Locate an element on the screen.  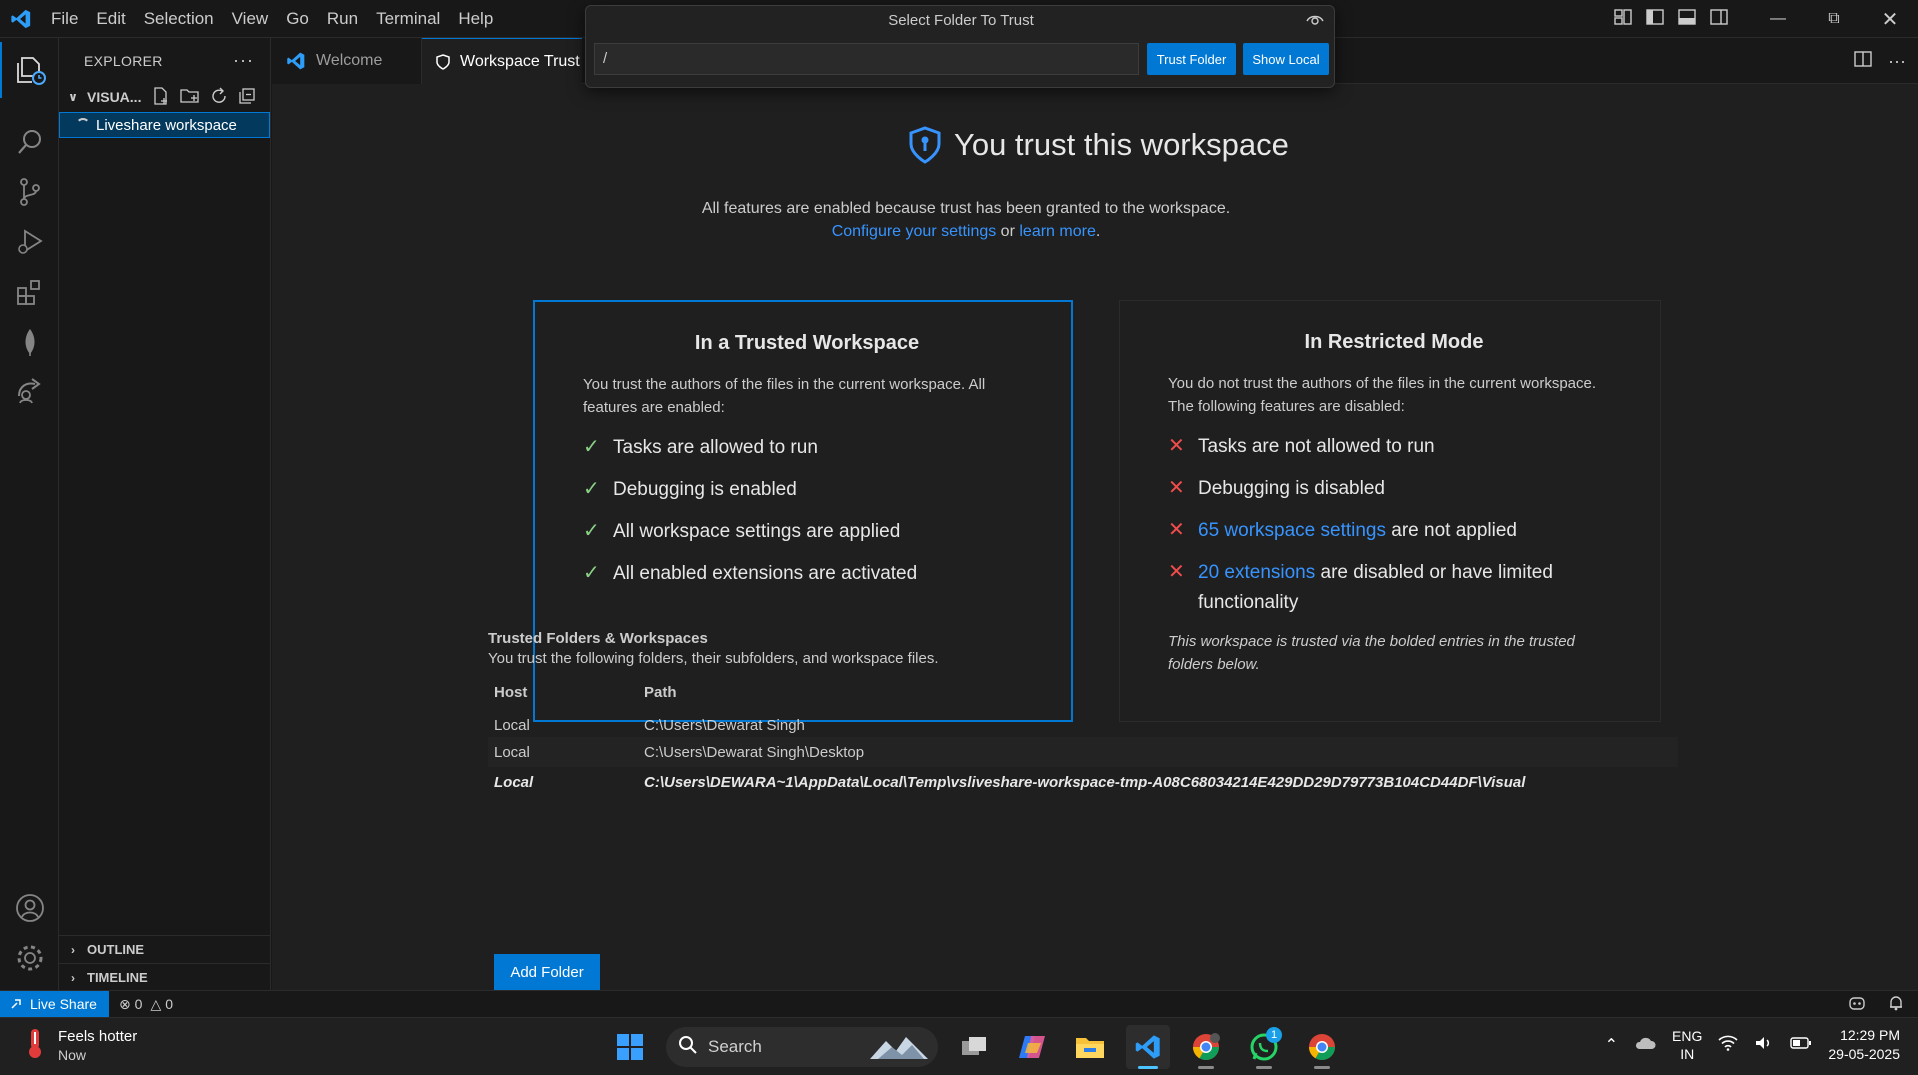
tree-item-liveshare-workspace: Liveshare workspace is located at coordinates (164, 125).